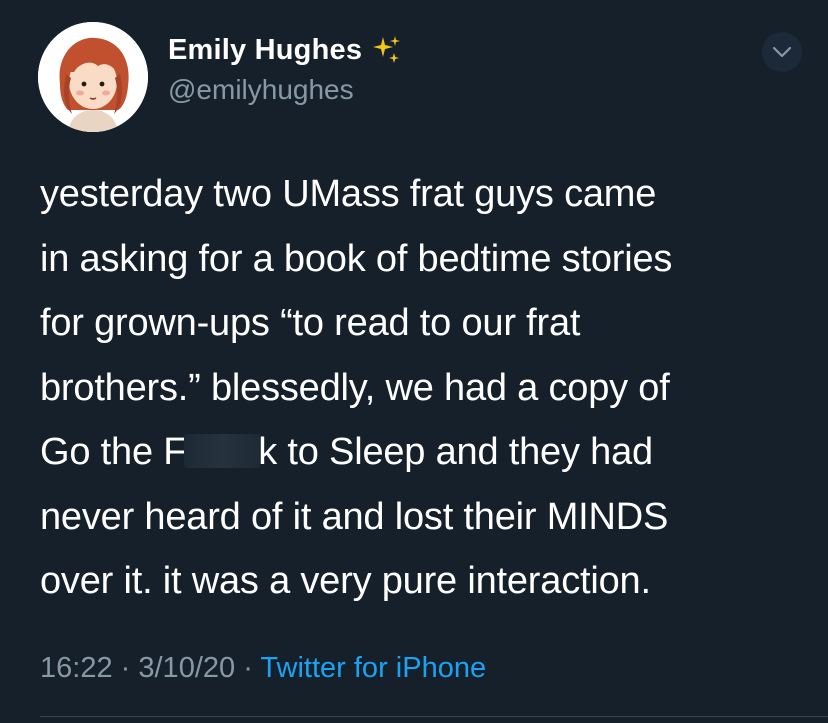  Describe the element at coordinates (113, 452) in the screenshot. I see `censored-text-before: Go the F` at that location.